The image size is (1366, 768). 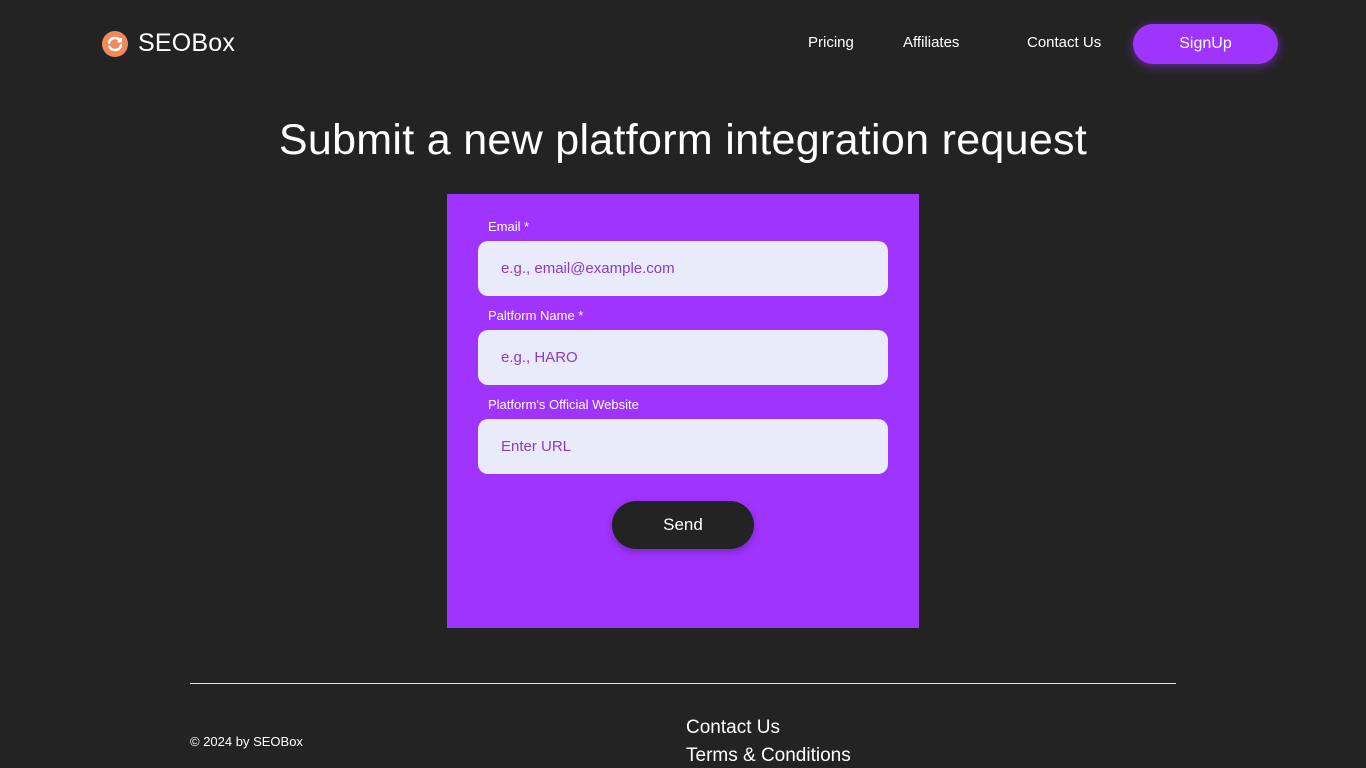 What do you see at coordinates (563, 404) in the screenshot?
I see `website-label: Platform's Official Website` at bounding box center [563, 404].